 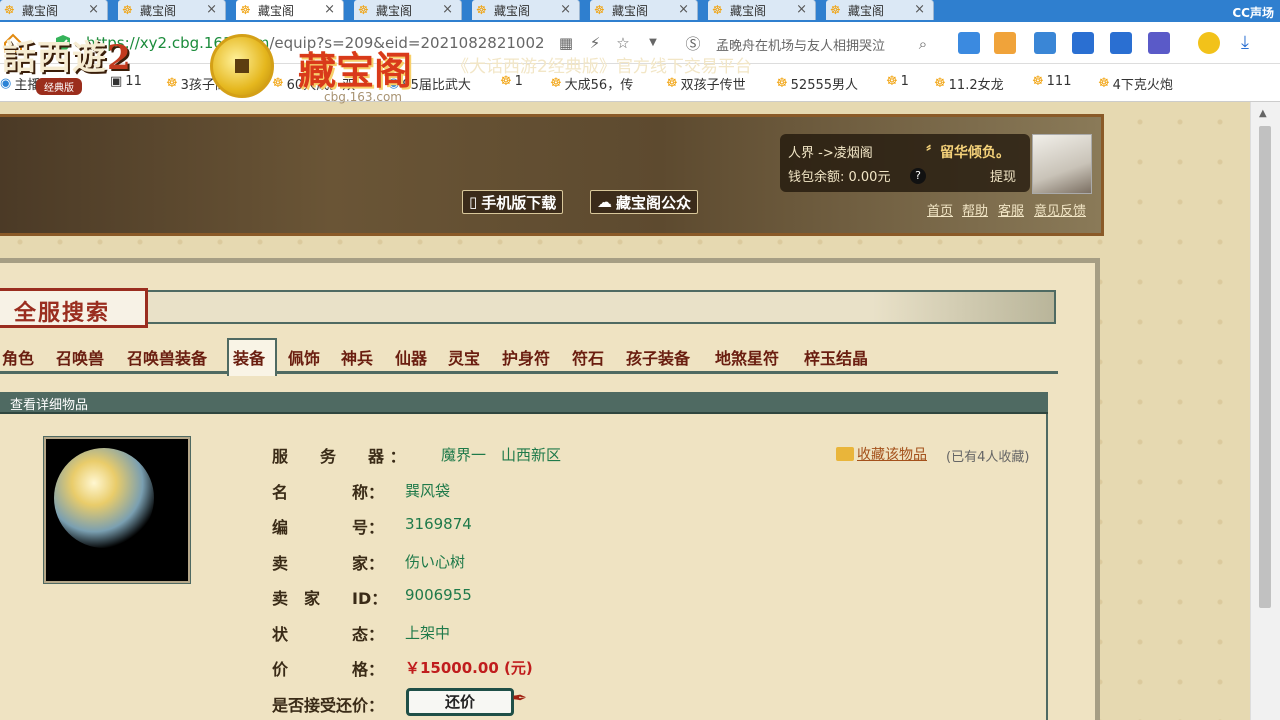 I want to click on chevron-down-icon: ▼, so click(x=653, y=43).